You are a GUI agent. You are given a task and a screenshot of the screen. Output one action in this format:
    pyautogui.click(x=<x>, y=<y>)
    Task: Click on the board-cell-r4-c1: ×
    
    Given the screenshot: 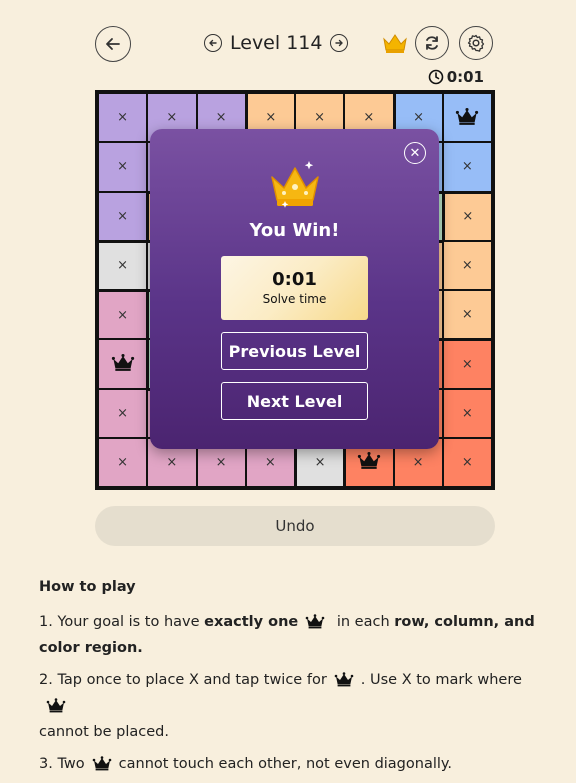 What is the action you would take?
    pyautogui.click(x=123, y=265)
    